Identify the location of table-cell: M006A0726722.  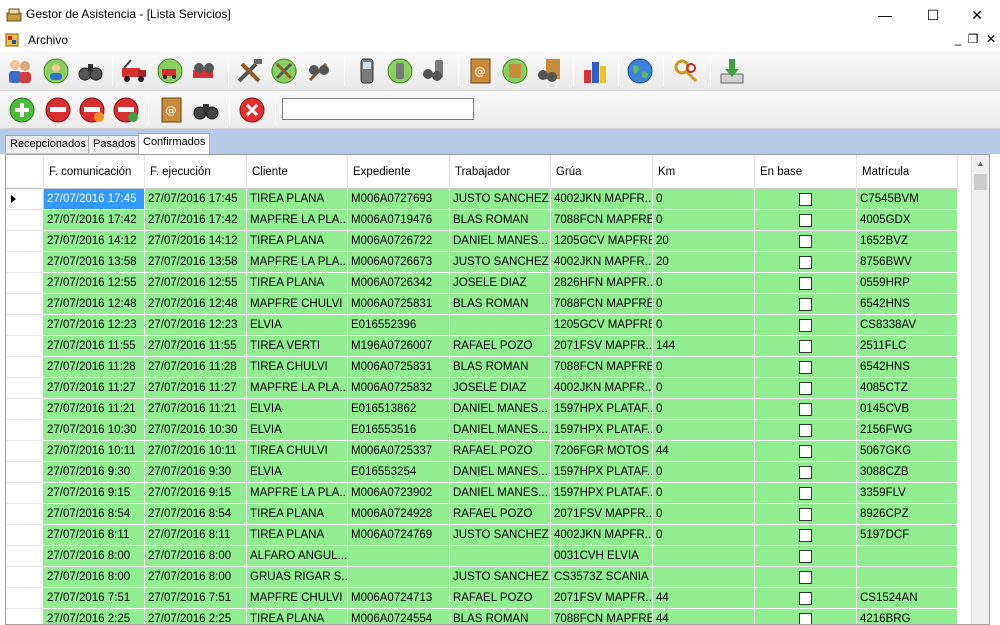
(399, 241).